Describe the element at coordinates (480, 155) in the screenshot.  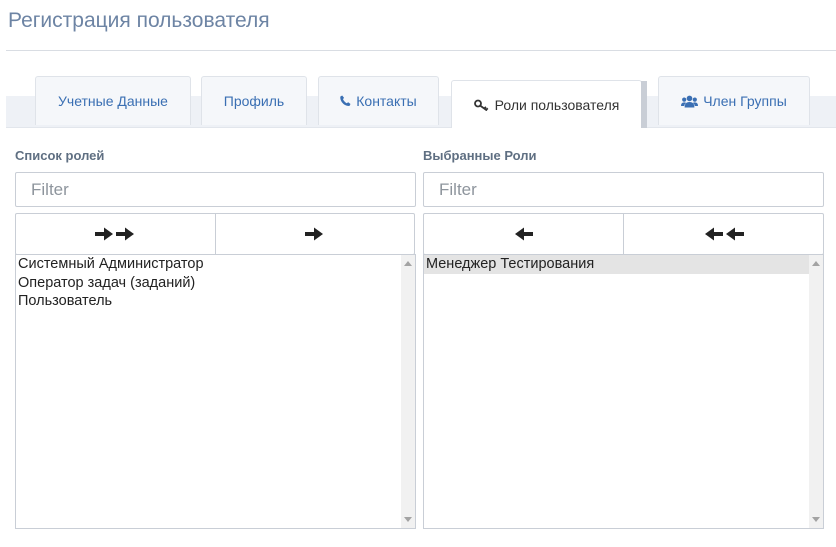
I see `selected-roles-label: Выбранные Роли` at that location.